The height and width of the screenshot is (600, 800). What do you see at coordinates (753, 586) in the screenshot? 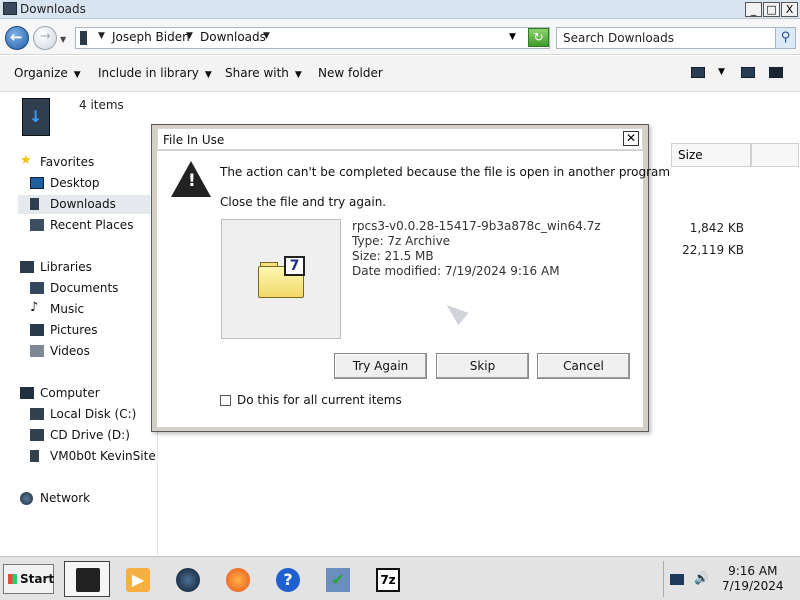
I see `clock-date: 7/19/2024` at bounding box center [753, 586].